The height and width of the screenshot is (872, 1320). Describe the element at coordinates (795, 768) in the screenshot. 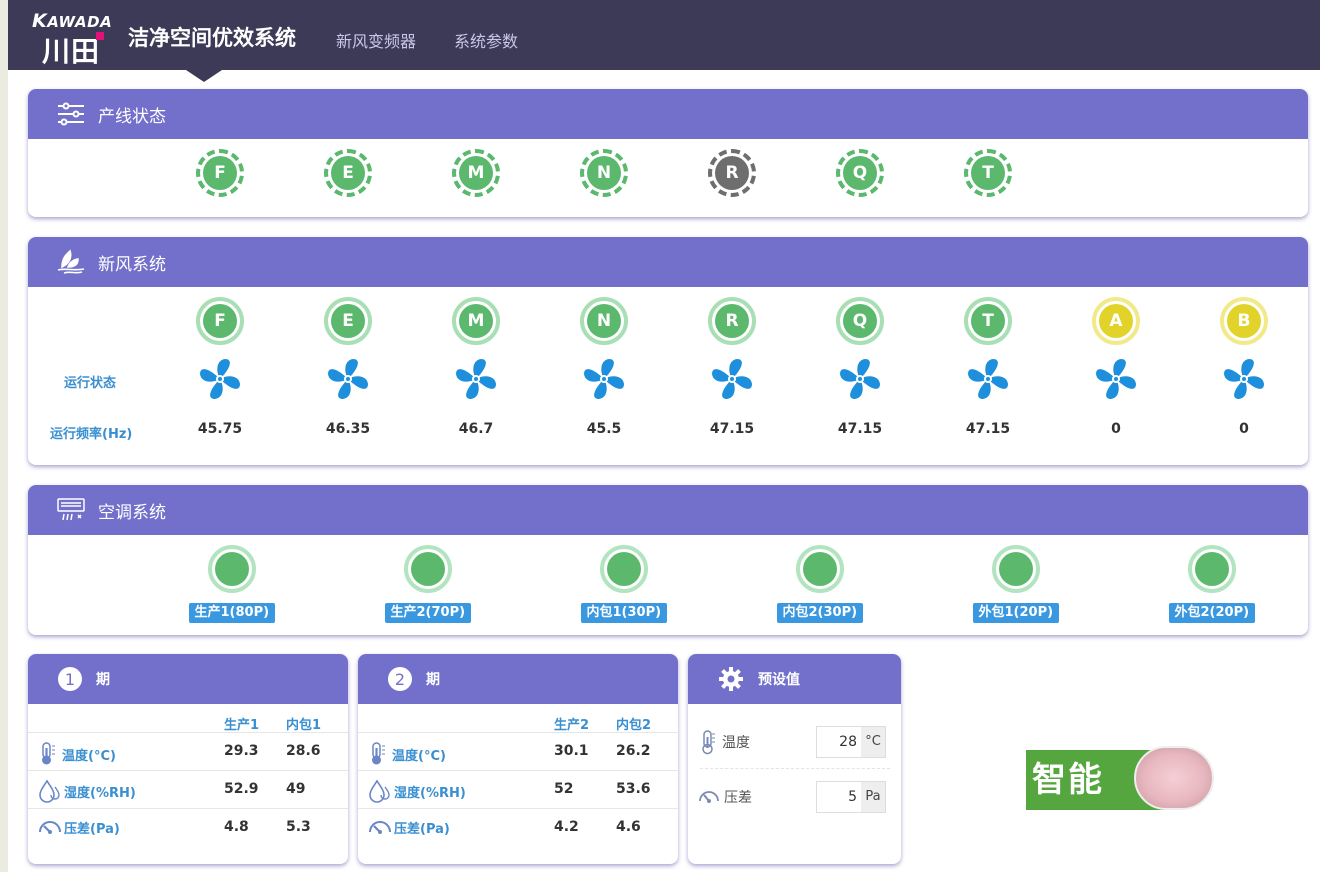

I see `preset-divider` at that location.